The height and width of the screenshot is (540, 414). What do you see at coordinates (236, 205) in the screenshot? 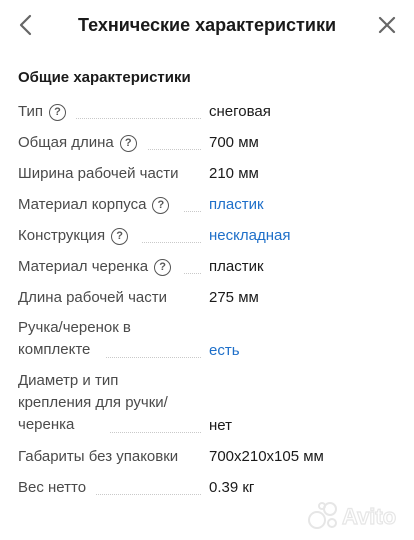
I see `spec-value-link: пластик` at bounding box center [236, 205].